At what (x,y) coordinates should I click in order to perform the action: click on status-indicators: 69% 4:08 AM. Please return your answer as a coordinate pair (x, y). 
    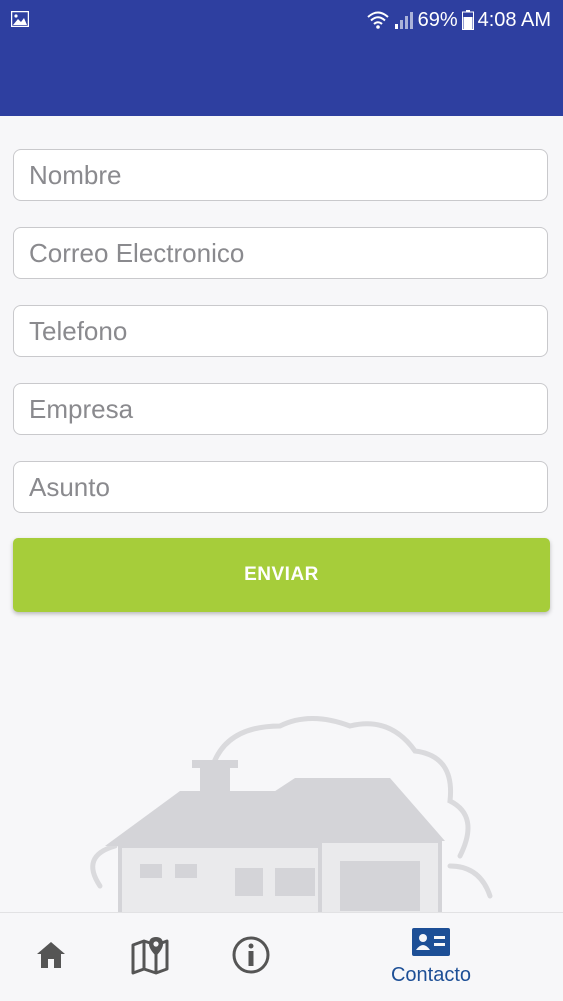
    Looking at the image, I should click on (458, 20).